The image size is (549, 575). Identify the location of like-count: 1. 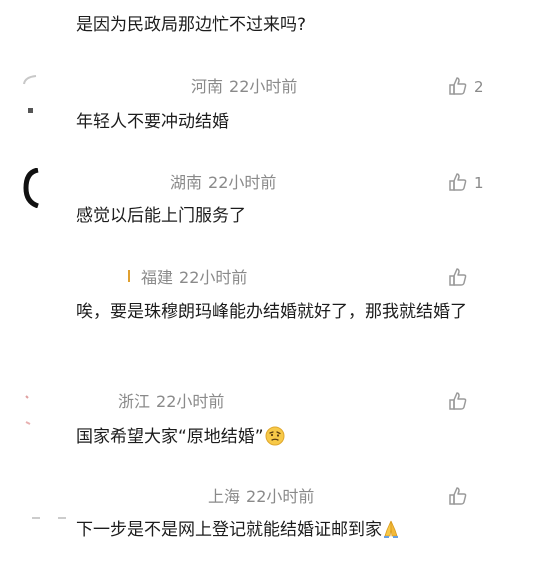
(479, 183).